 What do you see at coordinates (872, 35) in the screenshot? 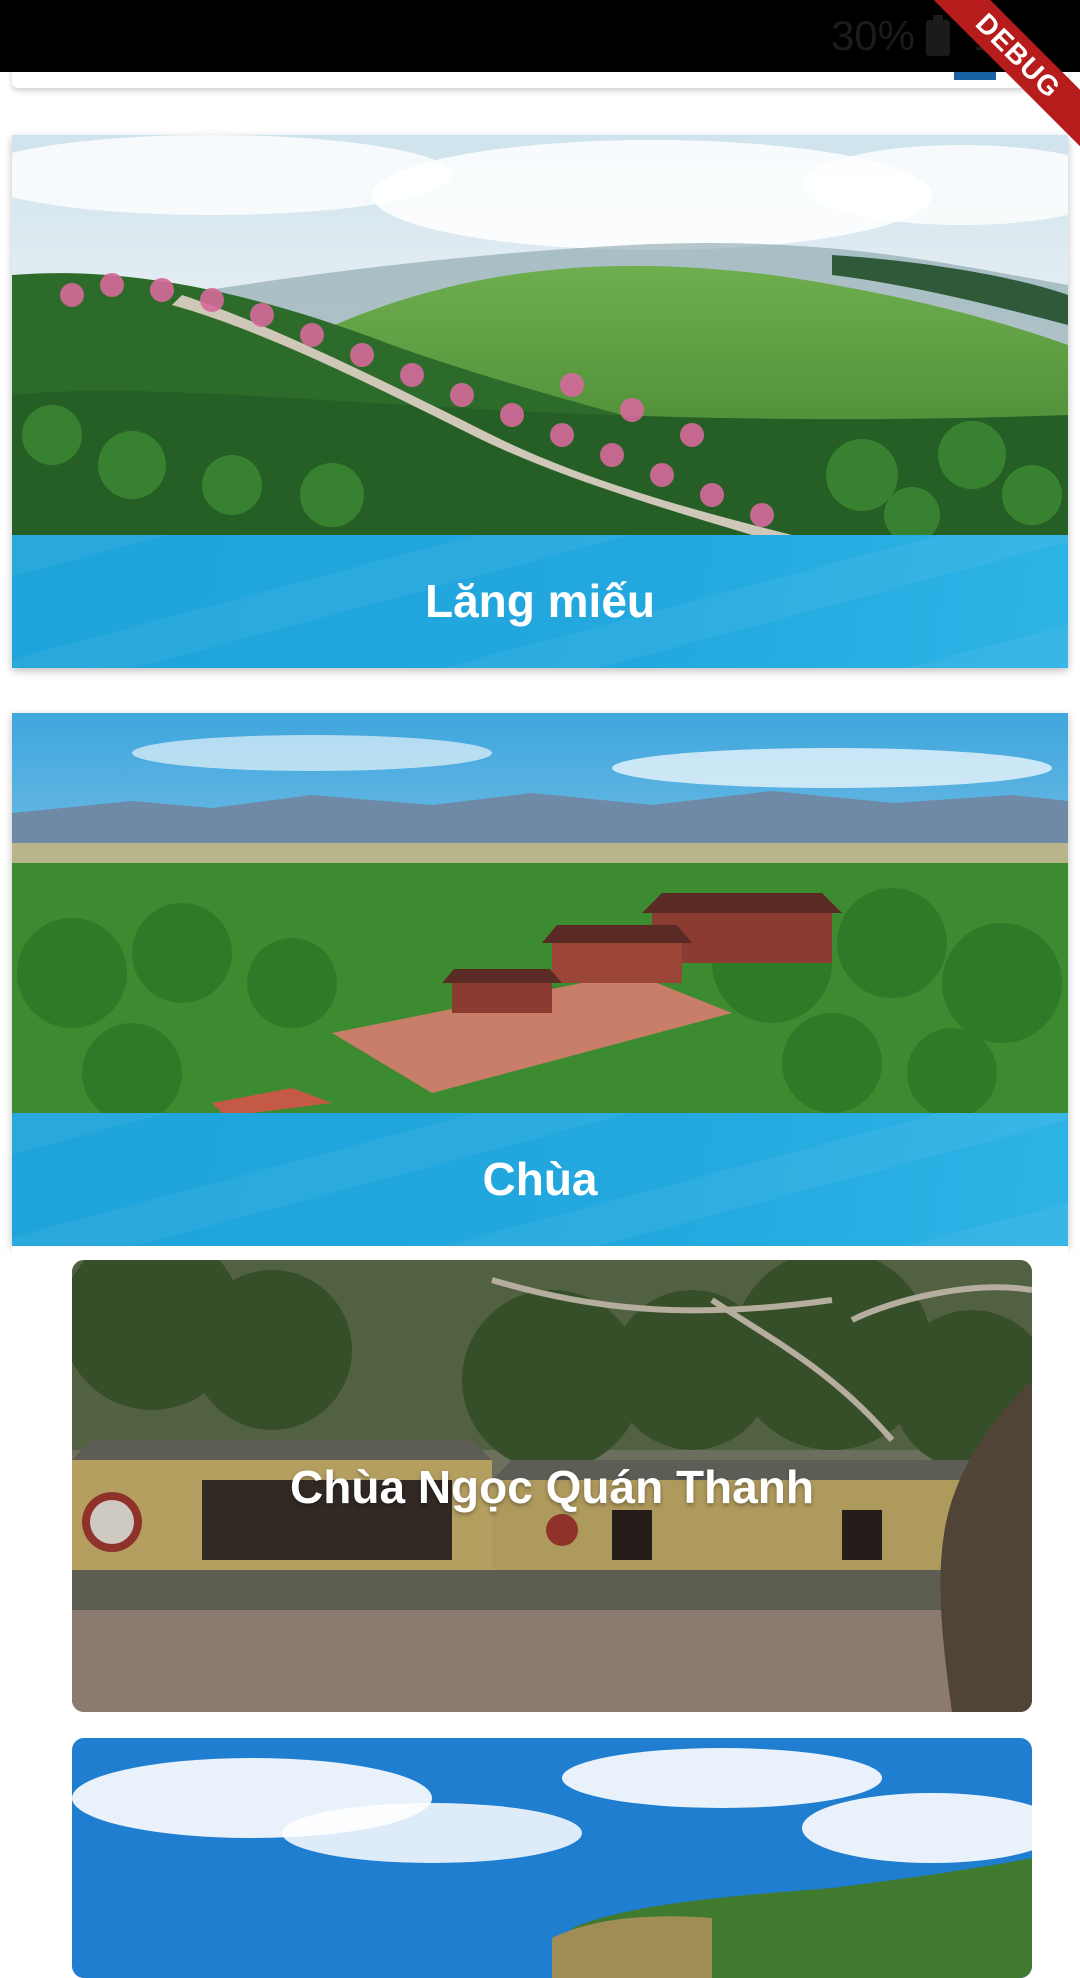
I see `battery-percent: 30%` at bounding box center [872, 35].